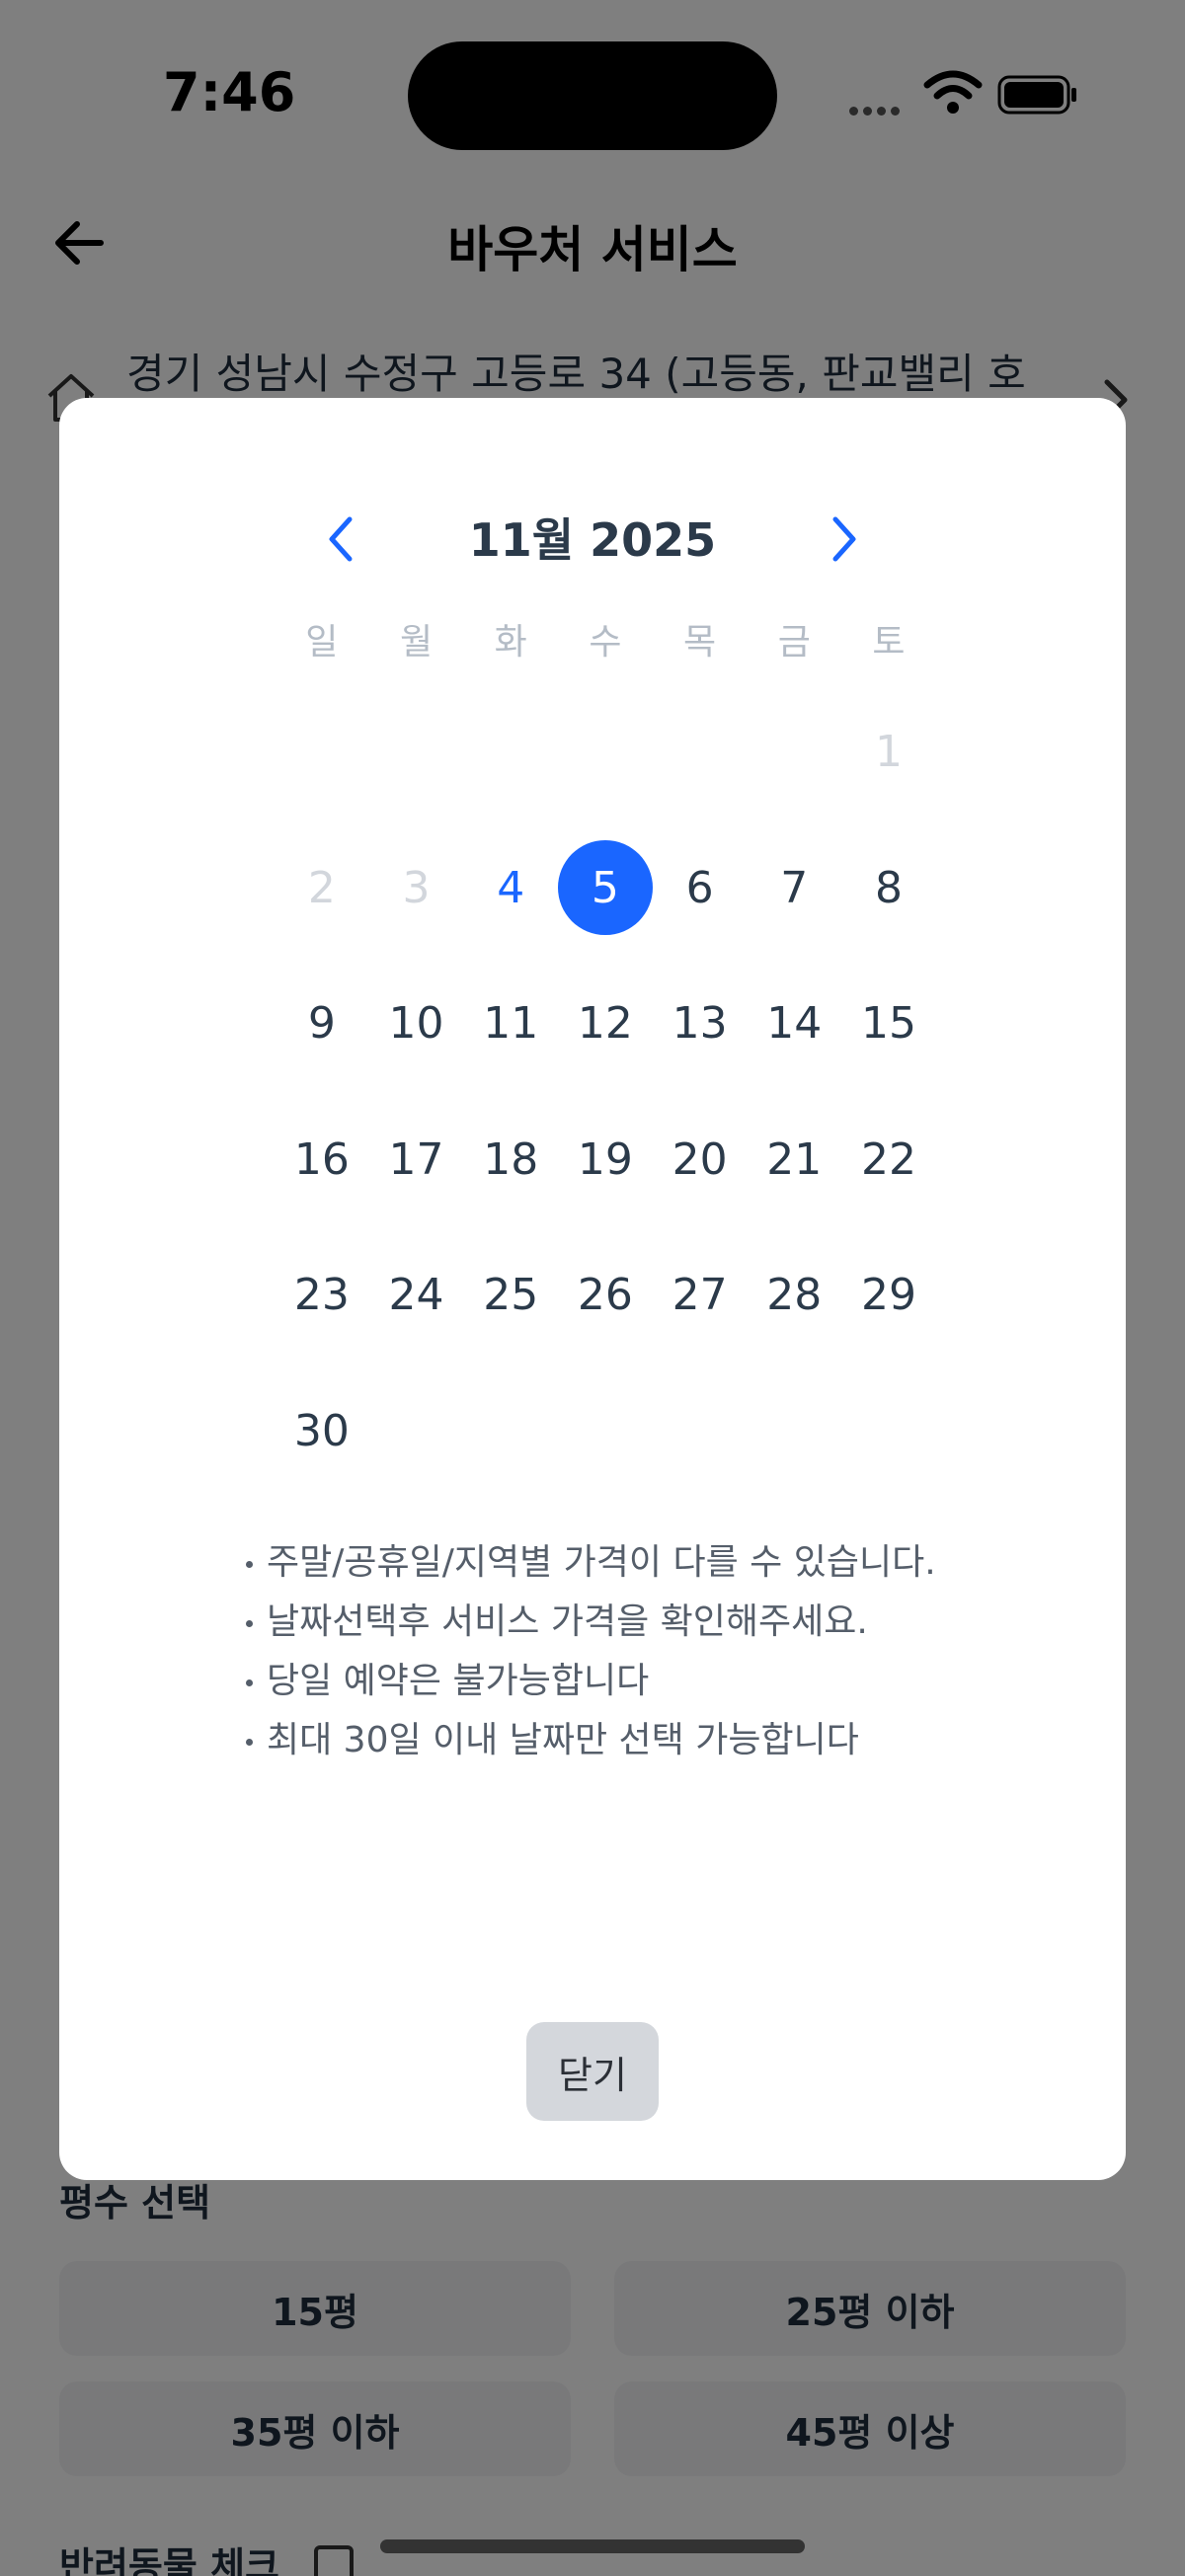 The height and width of the screenshot is (2576, 1185). I want to click on calendar-day-19: 19, so click(606, 1160).